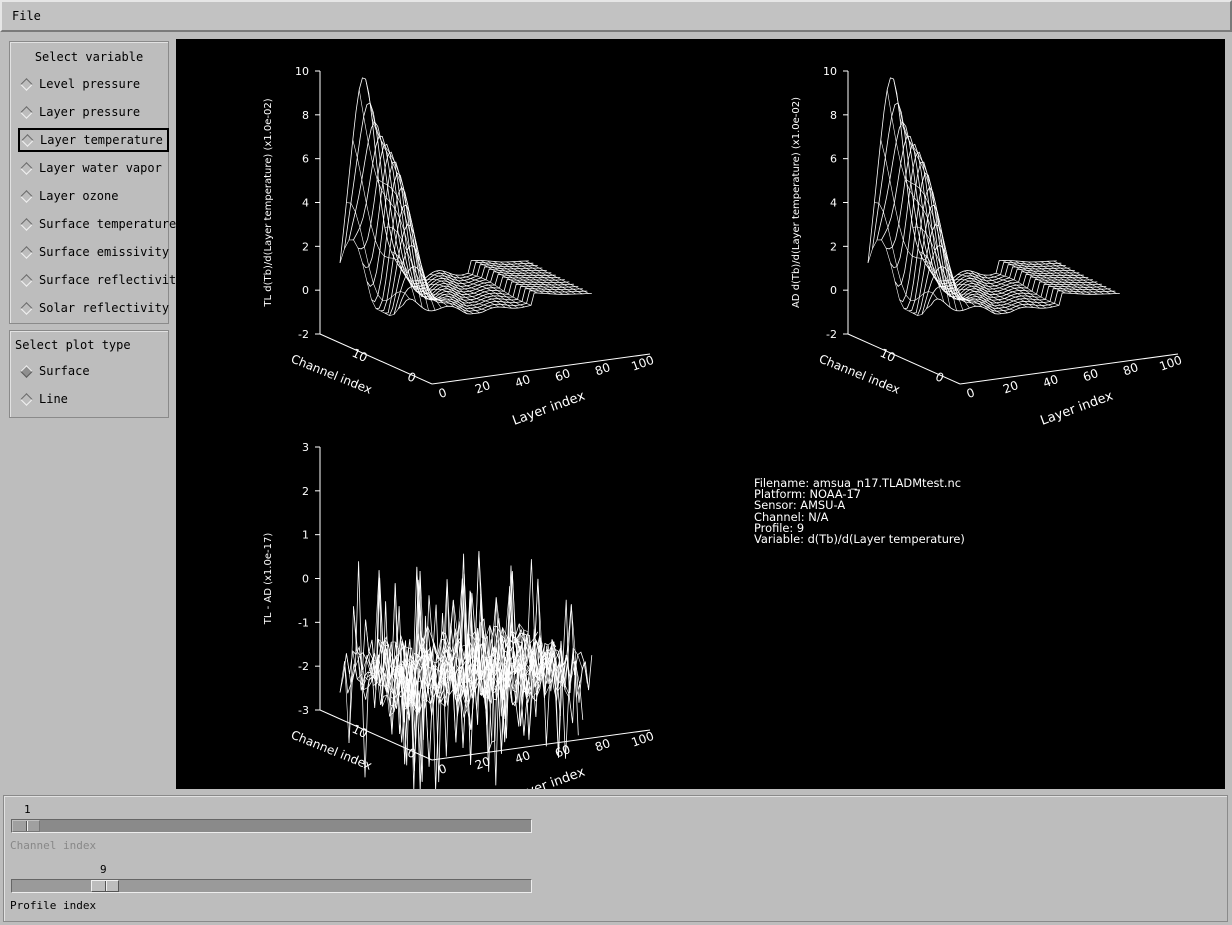 Image resolution: width=1232 pixels, height=925 pixels. I want to click on radio-layer-pressure: Layer pressure, so click(92, 112).